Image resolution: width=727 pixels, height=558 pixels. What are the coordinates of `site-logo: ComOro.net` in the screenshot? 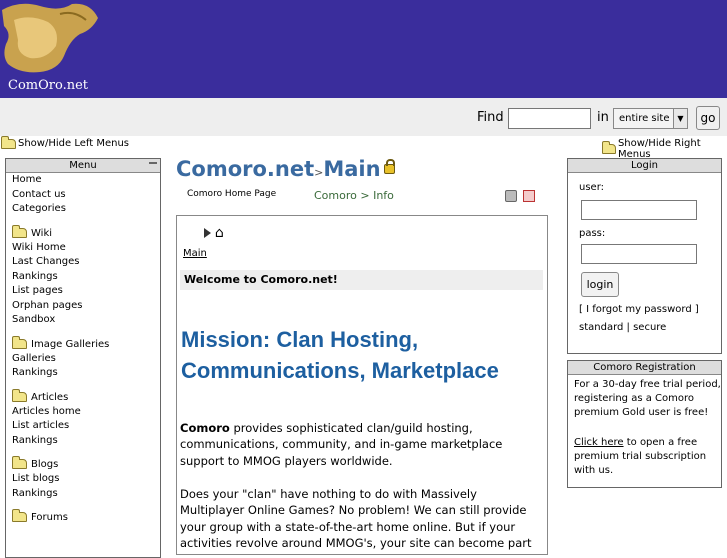 It's located at (50, 49).